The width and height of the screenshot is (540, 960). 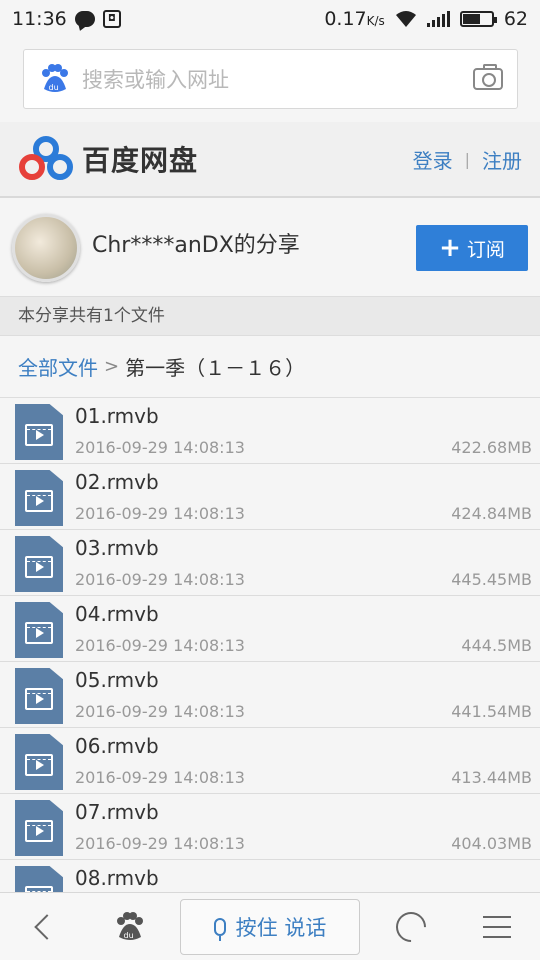 I want to click on file-row: 04.rmvb 2016-09-29 14:08:13 444.5MB, so click(x=270, y=629).